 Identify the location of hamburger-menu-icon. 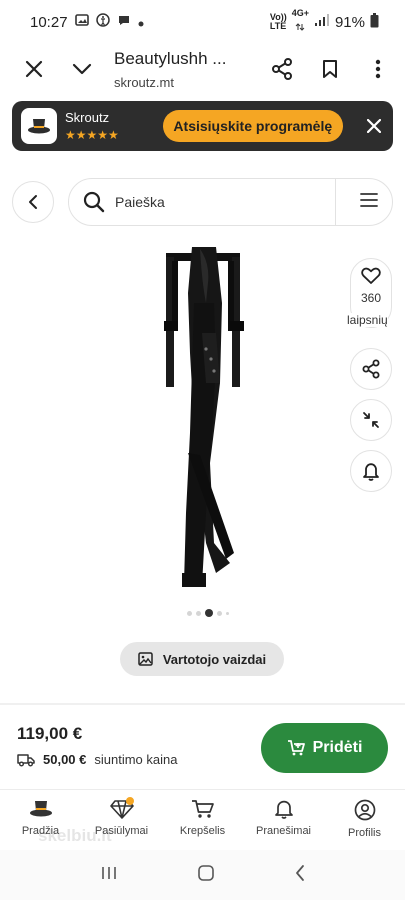
(369, 200).